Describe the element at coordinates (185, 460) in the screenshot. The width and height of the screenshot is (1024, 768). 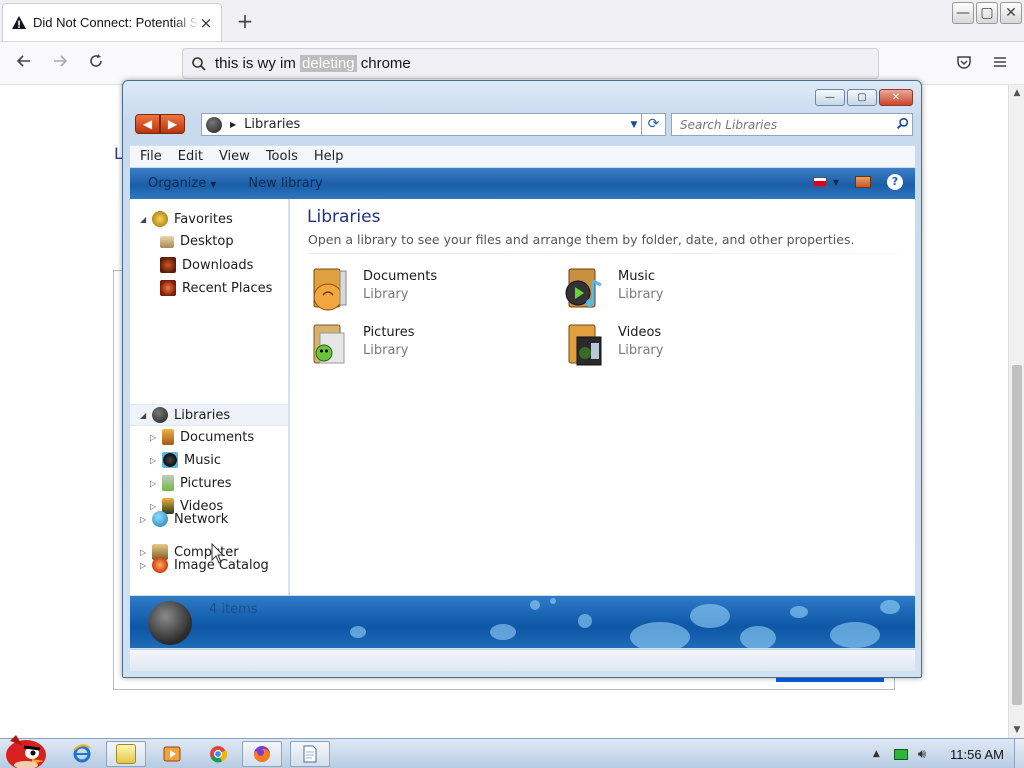
I see `nav-music: ▷ Music` at that location.